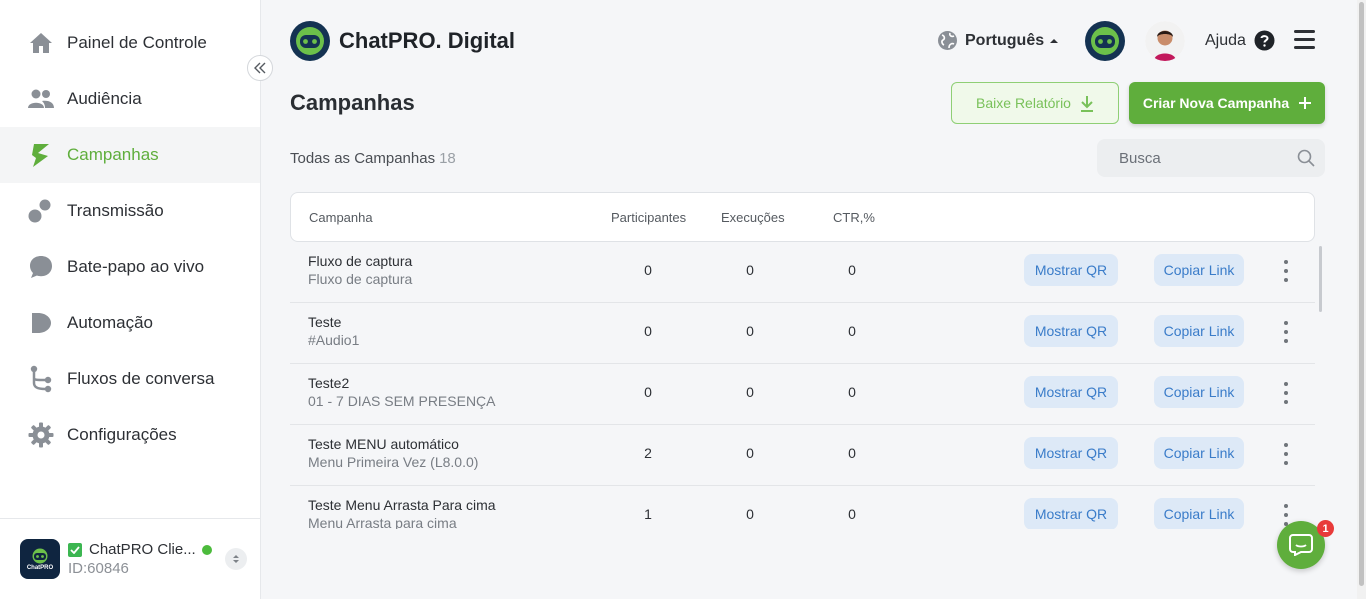 Image resolution: width=1366 pixels, height=599 pixels. What do you see at coordinates (1105, 41) in the screenshot?
I see `bot-avatar` at bounding box center [1105, 41].